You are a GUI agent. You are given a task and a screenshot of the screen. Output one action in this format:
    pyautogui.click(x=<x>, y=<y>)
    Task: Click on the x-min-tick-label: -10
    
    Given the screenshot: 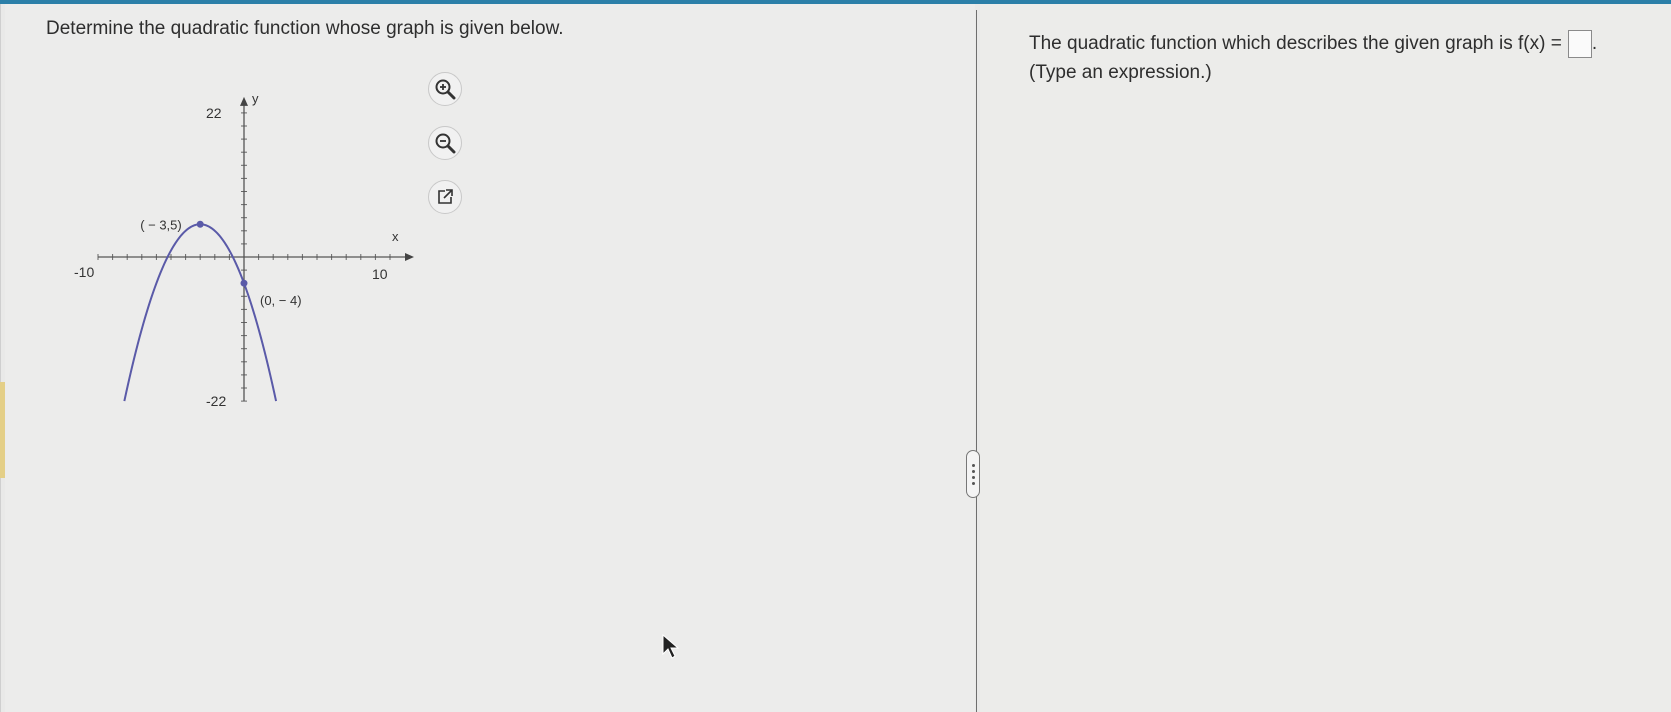 What is the action you would take?
    pyautogui.click(x=84, y=272)
    